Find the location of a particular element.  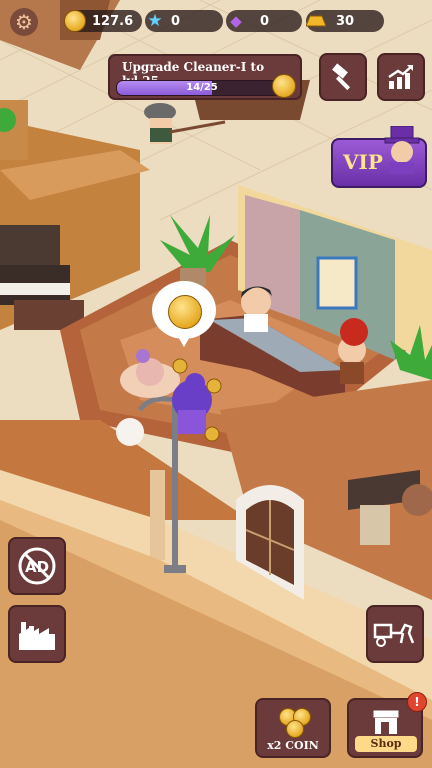

carriage-button is located at coordinates (395, 634).